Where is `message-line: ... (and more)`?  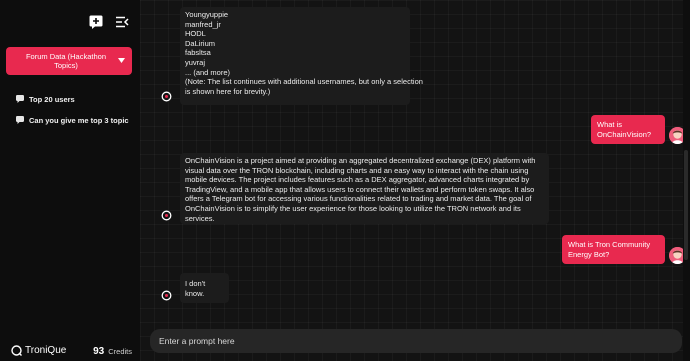
message-line: ... (and more) is located at coordinates (208, 72).